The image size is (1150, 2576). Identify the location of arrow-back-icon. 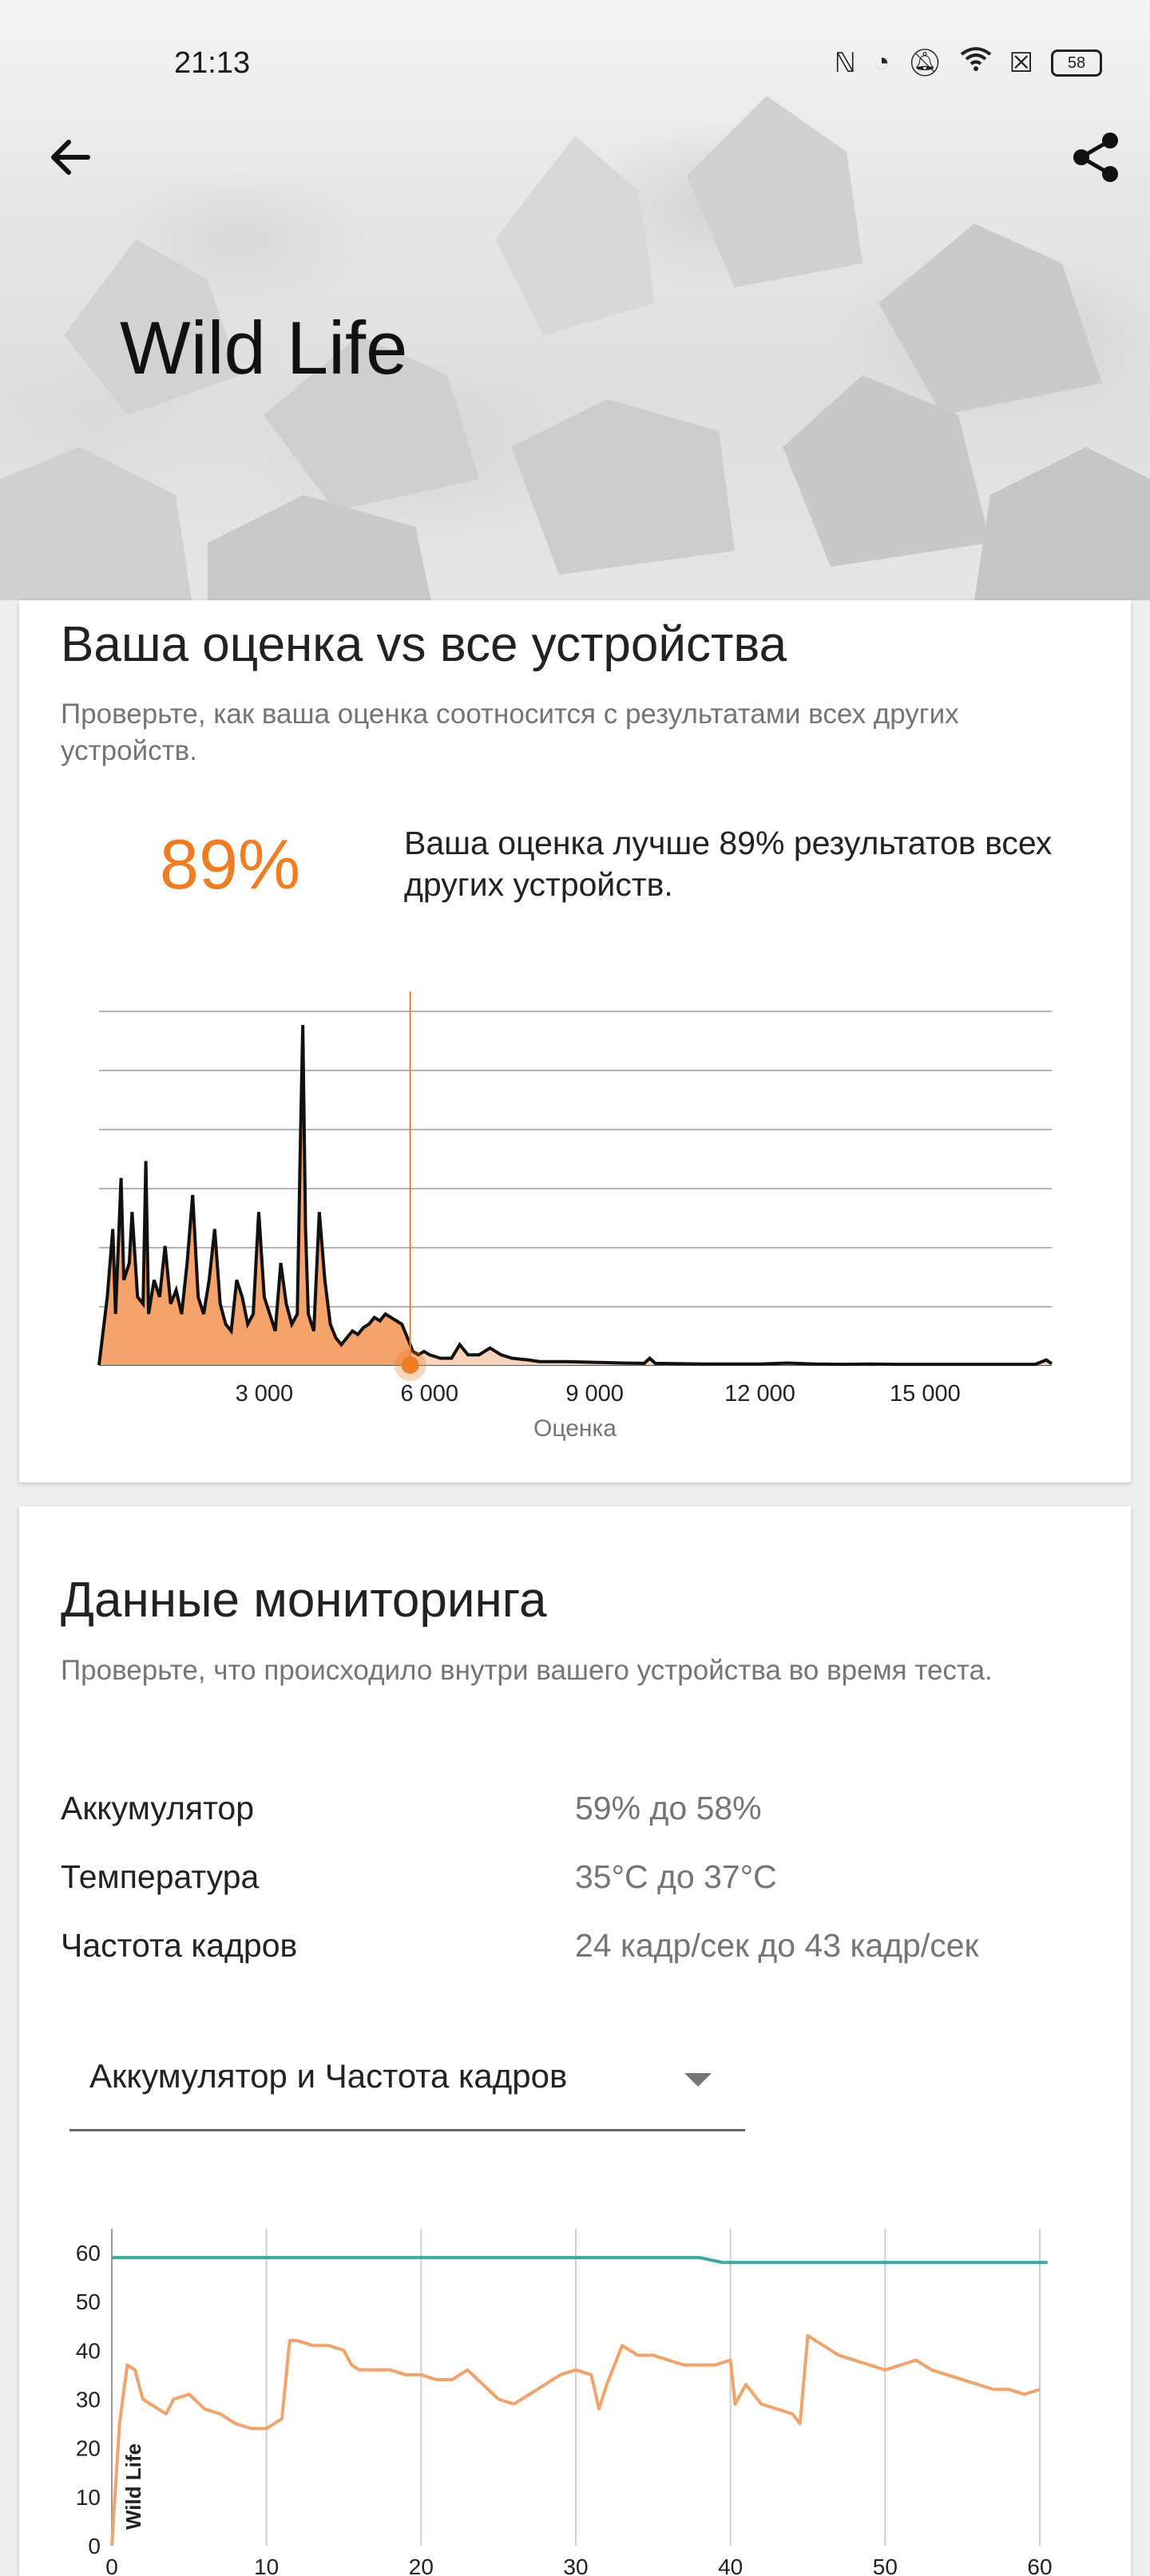
(71, 157).